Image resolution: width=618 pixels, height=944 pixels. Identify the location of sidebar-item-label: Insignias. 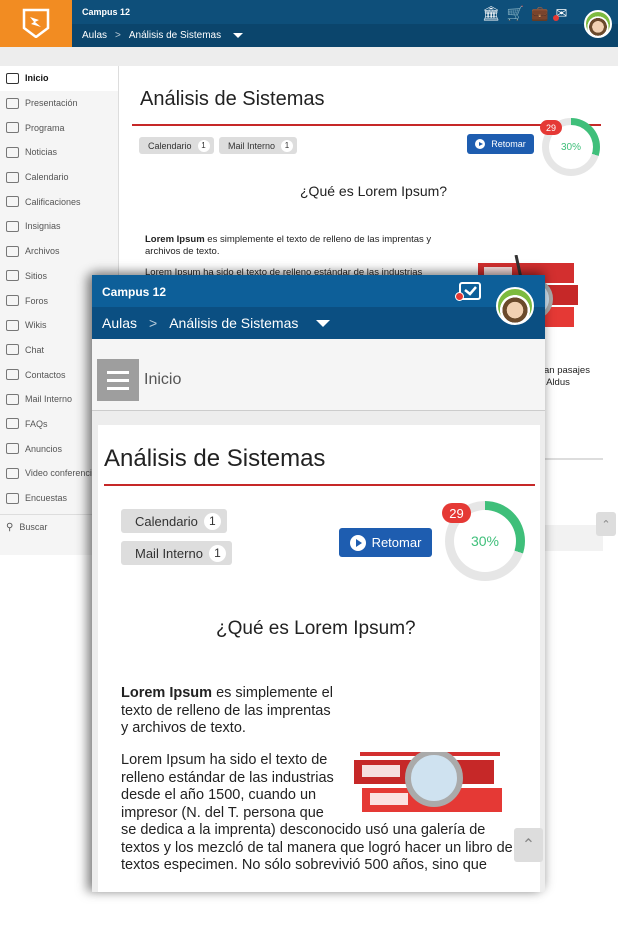
(43, 226).